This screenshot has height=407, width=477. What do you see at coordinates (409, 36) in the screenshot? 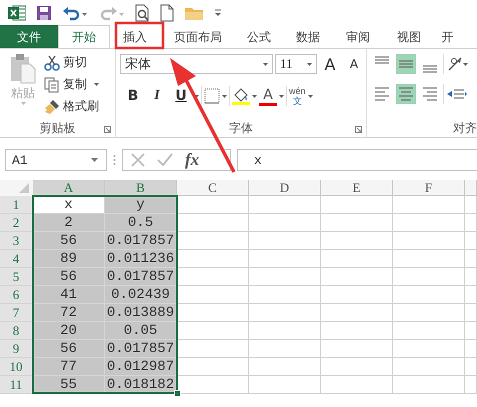
I see `ribbon-tab: 视图` at bounding box center [409, 36].